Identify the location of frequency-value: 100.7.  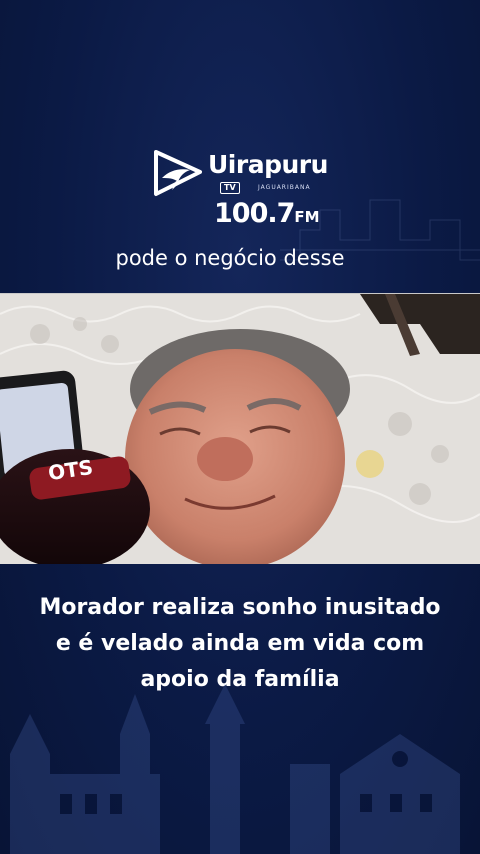
(254, 213).